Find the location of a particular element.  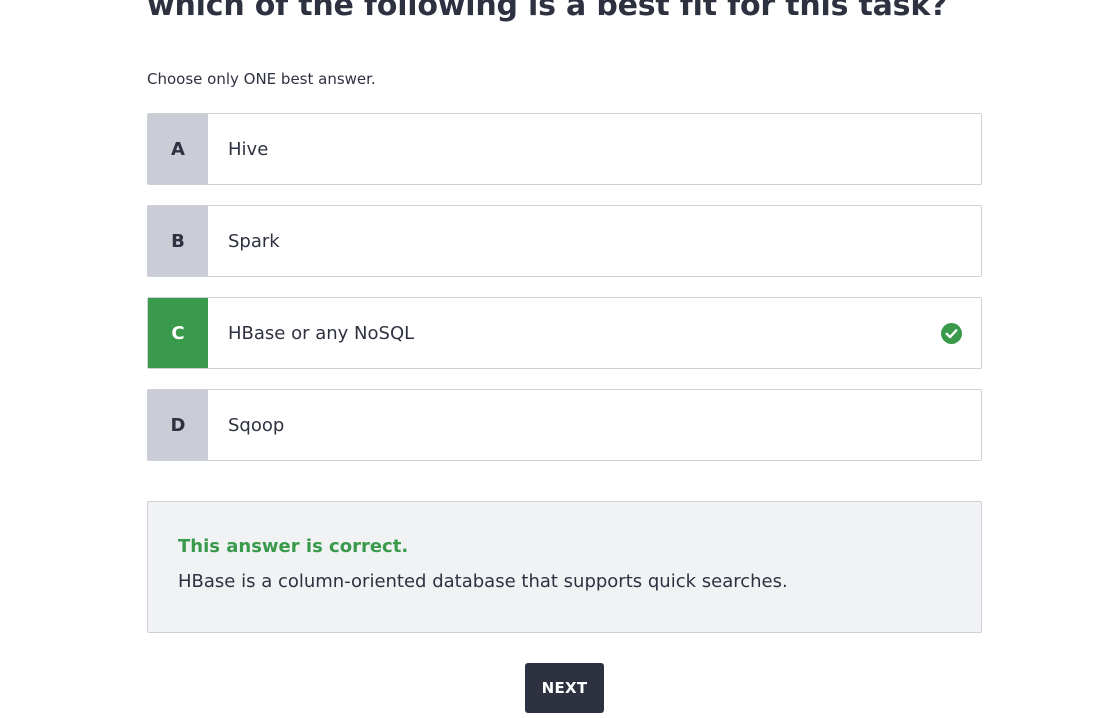

option-b: B Spark is located at coordinates (564, 241).